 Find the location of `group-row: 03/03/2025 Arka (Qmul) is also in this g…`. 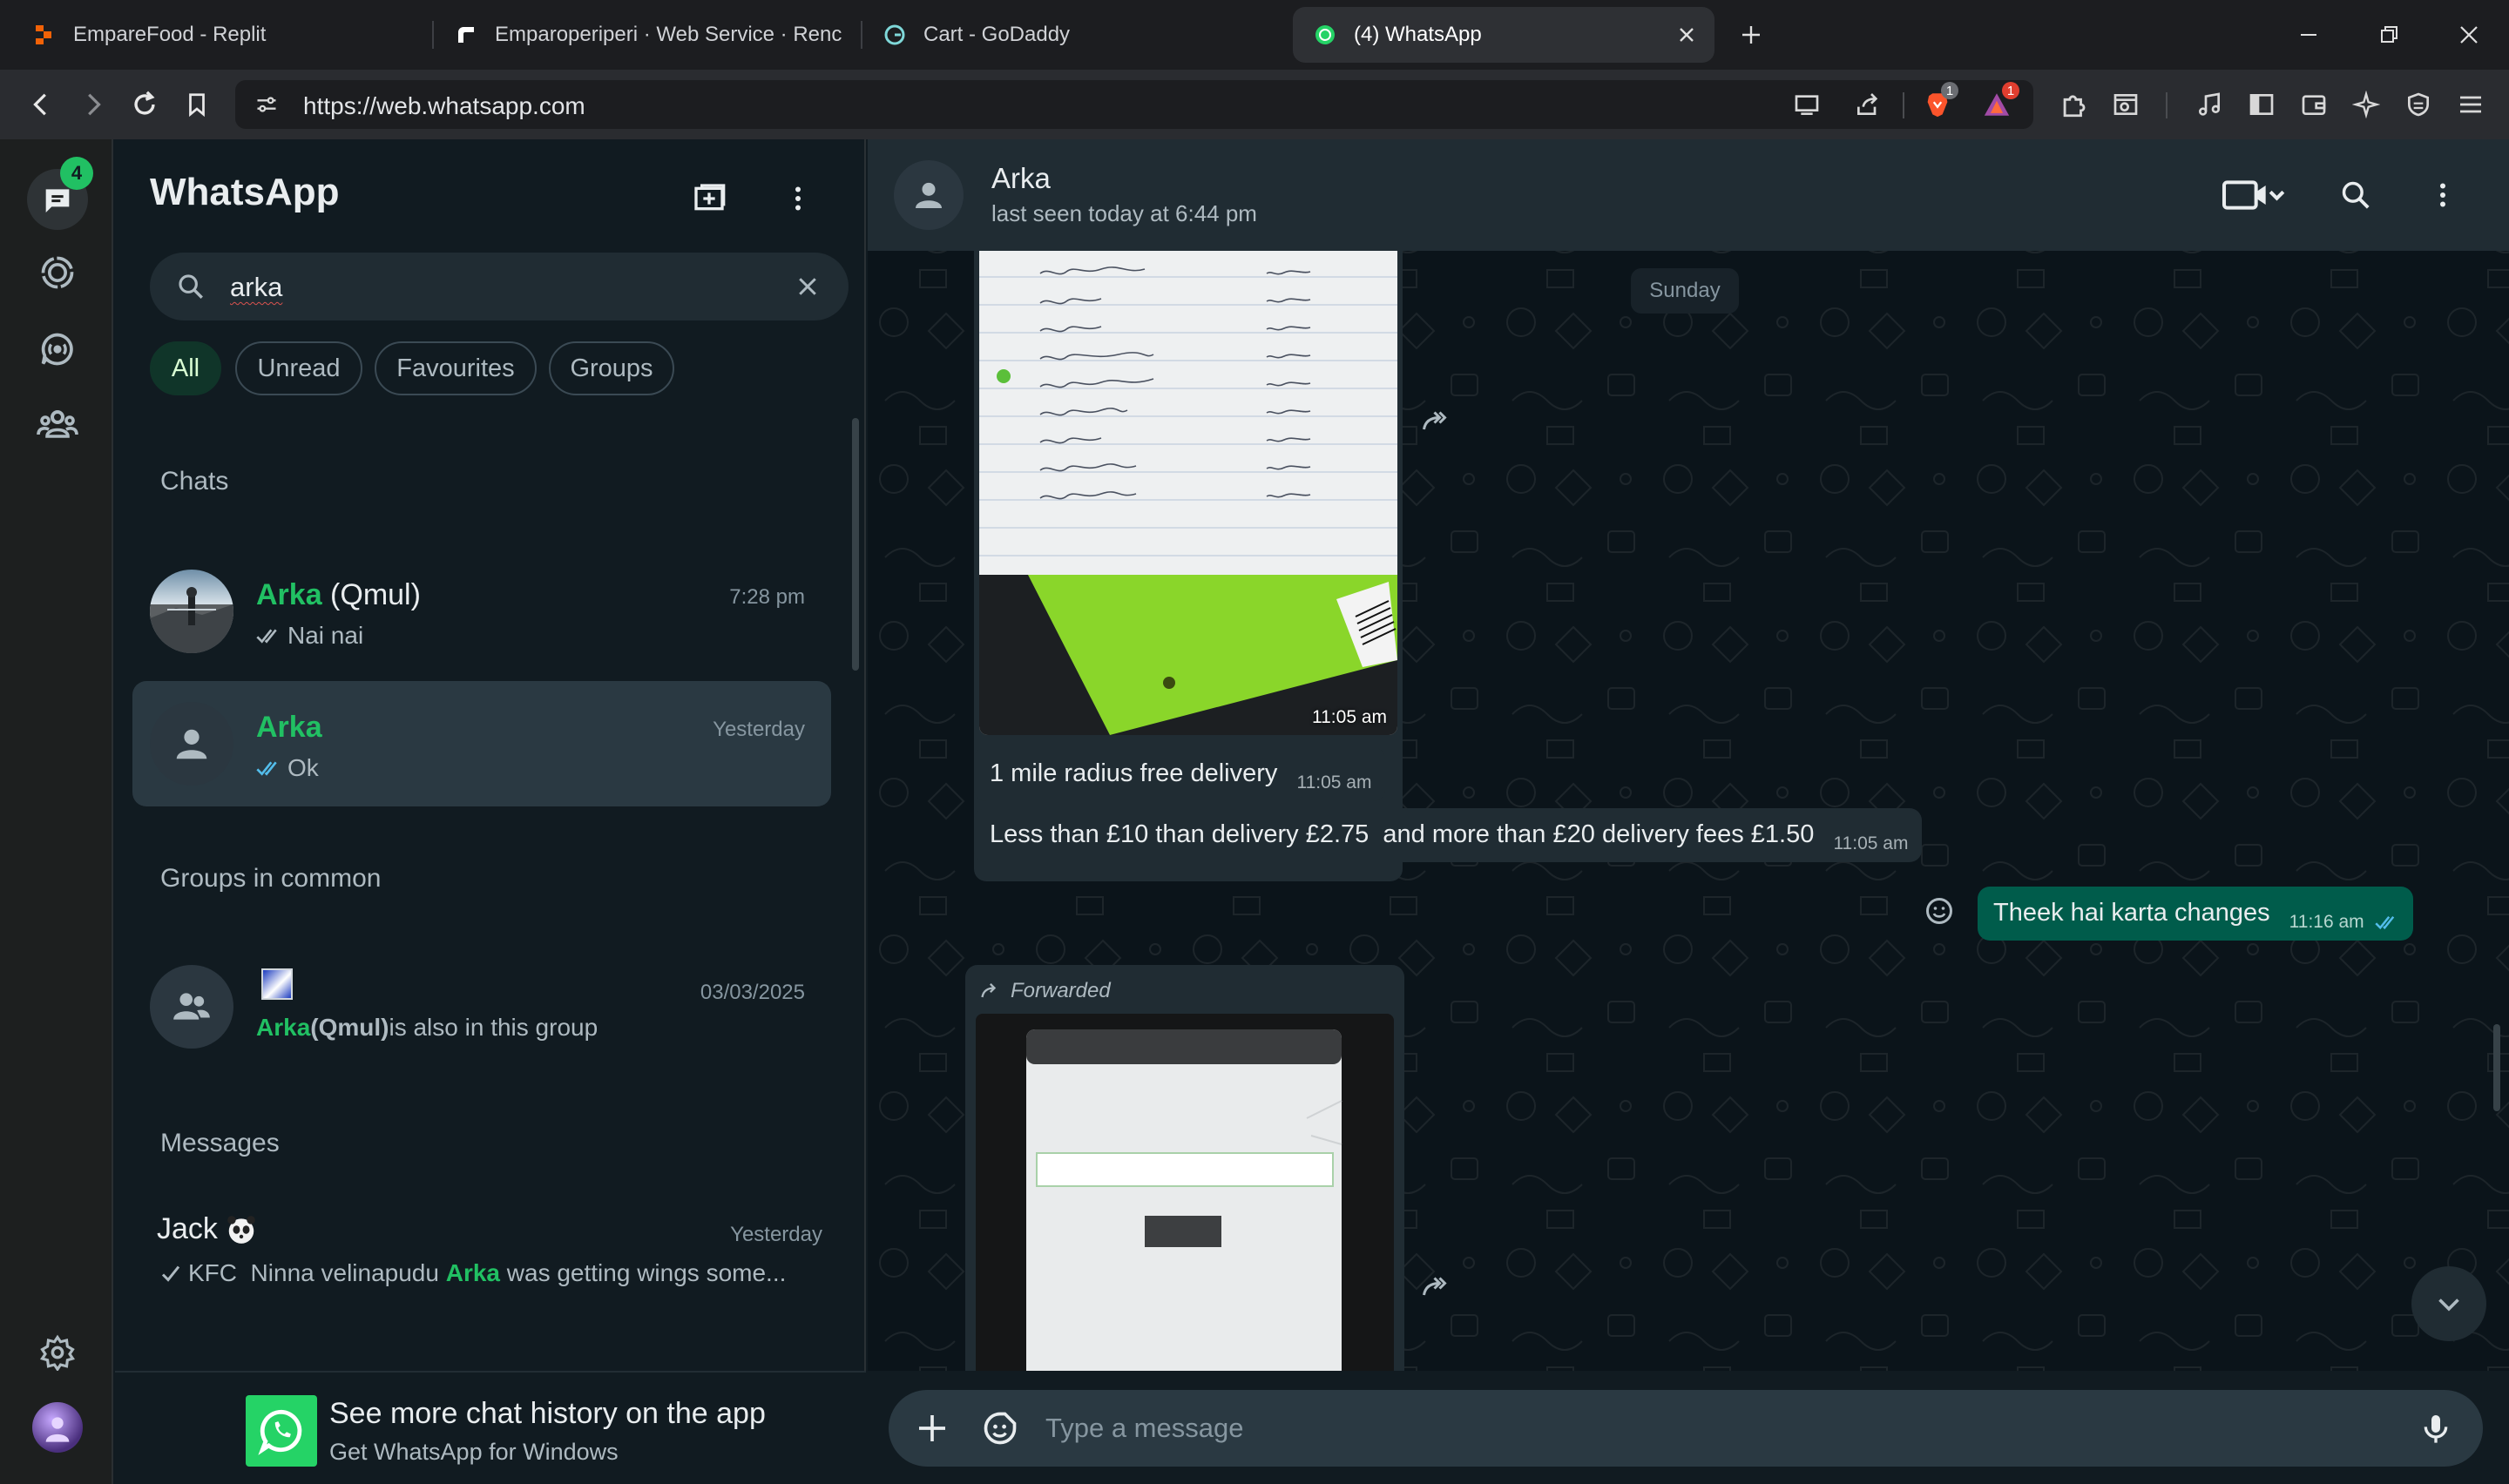

group-row: 03/03/2025 Arka (Qmul) is also in this g… is located at coordinates (481, 1007).